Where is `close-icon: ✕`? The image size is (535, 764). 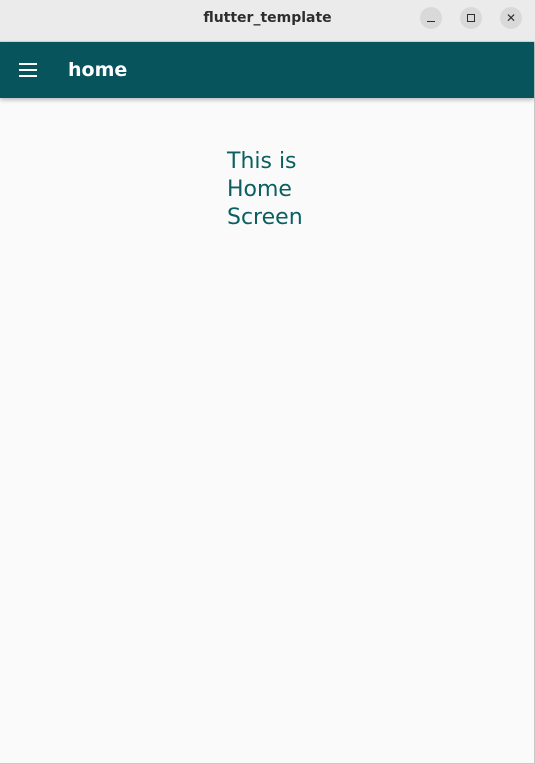
close-icon: ✕ is located at coordinates (511, 18).